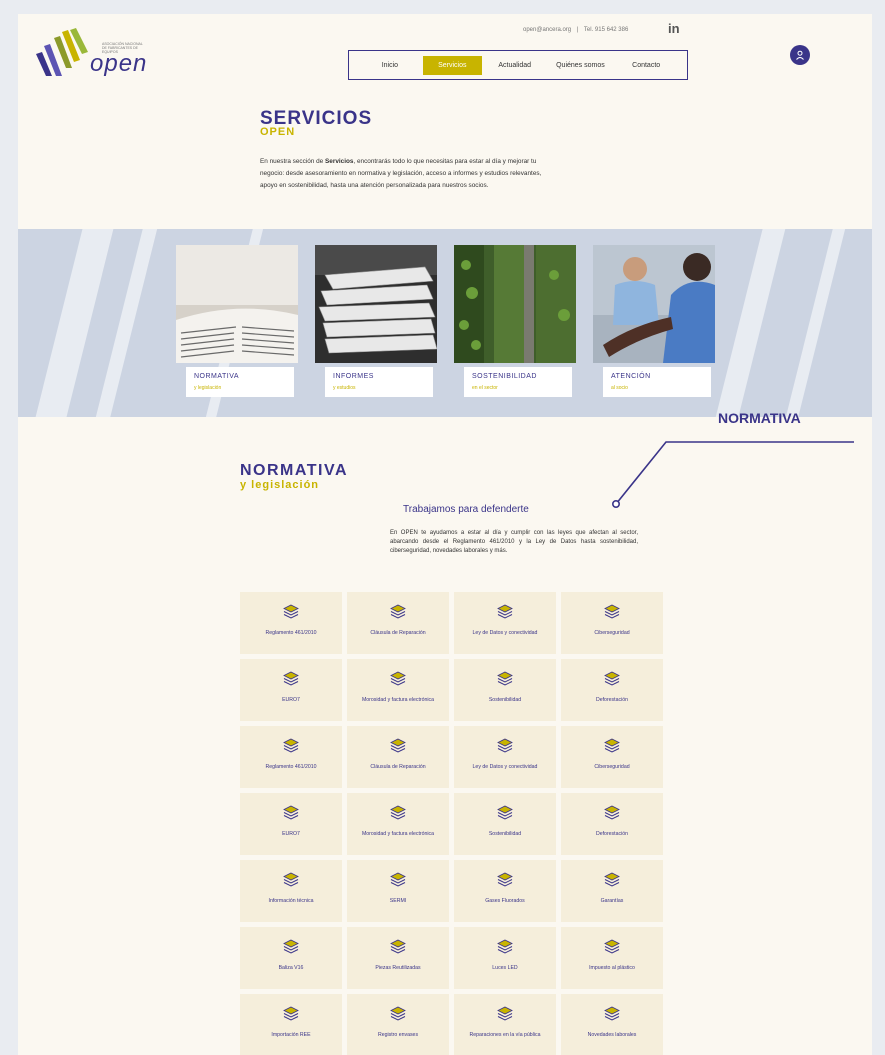  Describe the element at coordinates (505, 968) in the screenshot. I see `topic-tile-label: Luces LED` at that location.